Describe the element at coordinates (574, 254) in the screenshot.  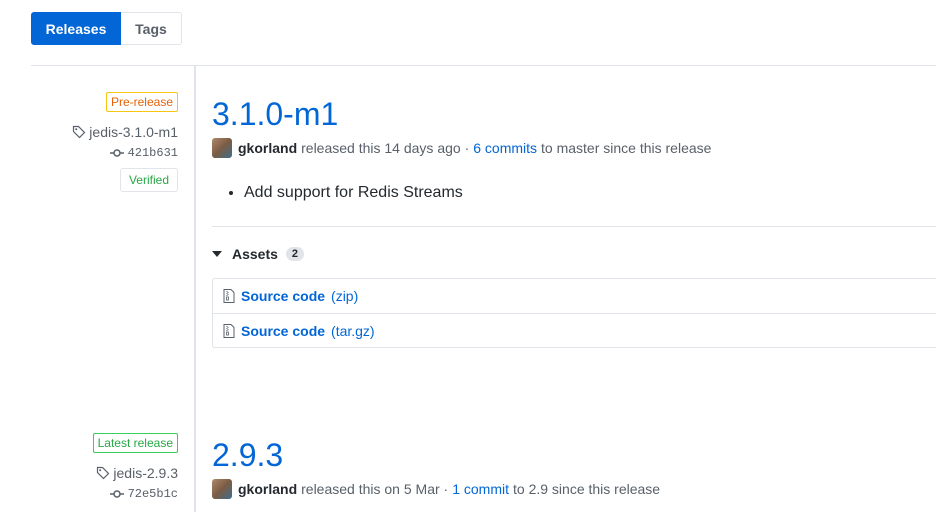
I see `assets-toggle: Assets 2` at that location.